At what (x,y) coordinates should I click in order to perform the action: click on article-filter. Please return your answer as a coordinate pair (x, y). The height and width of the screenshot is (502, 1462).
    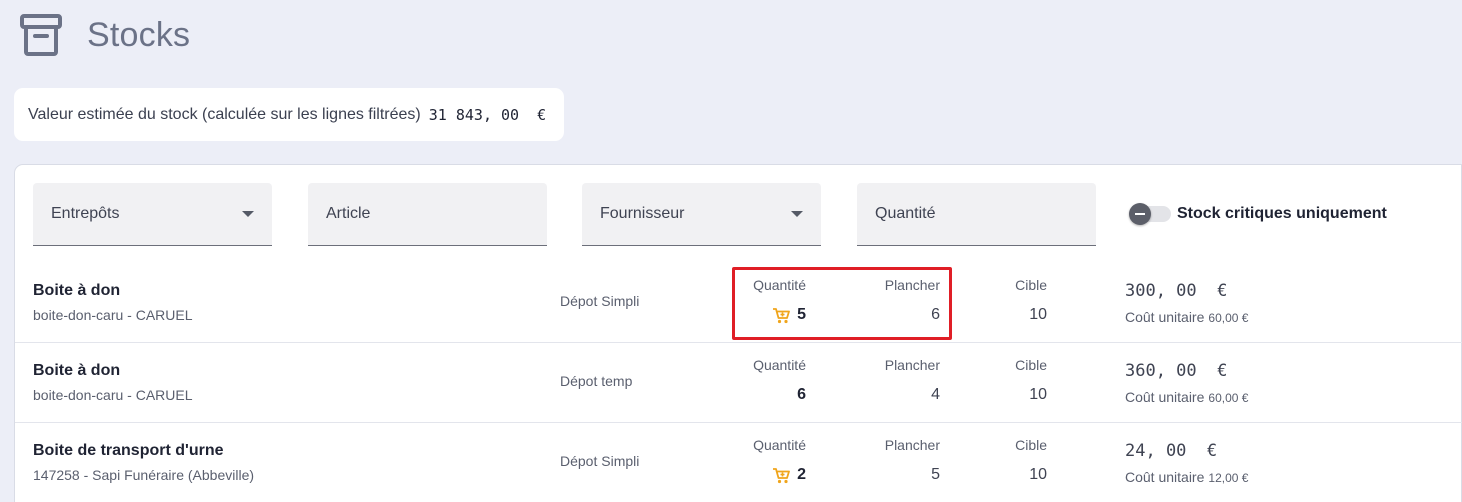
    Looking at the image, I should click on (427, 214).